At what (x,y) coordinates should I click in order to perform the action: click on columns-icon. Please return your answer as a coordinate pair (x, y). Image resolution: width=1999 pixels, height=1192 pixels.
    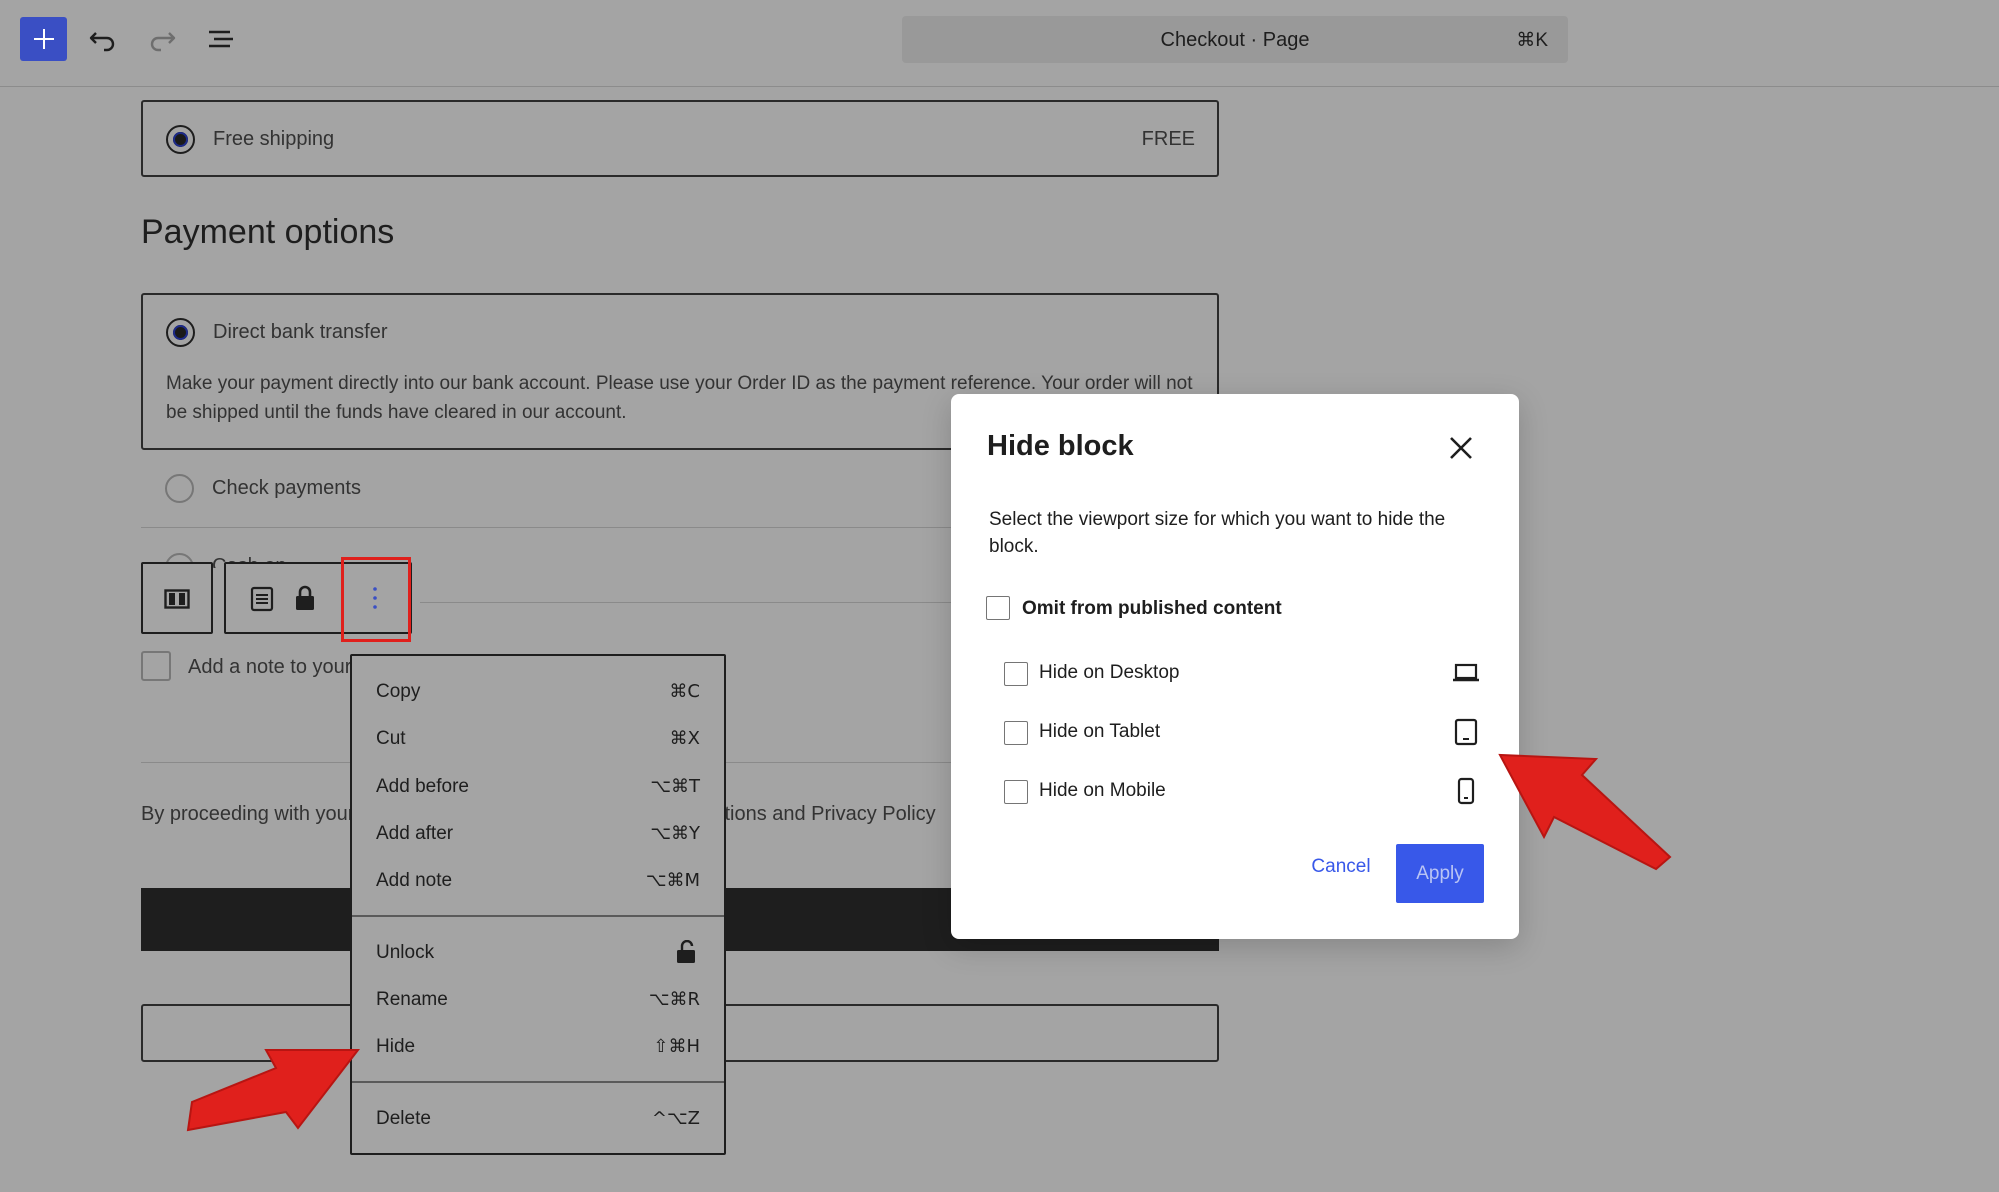
    Looking at the image, I should click on (177, 599).